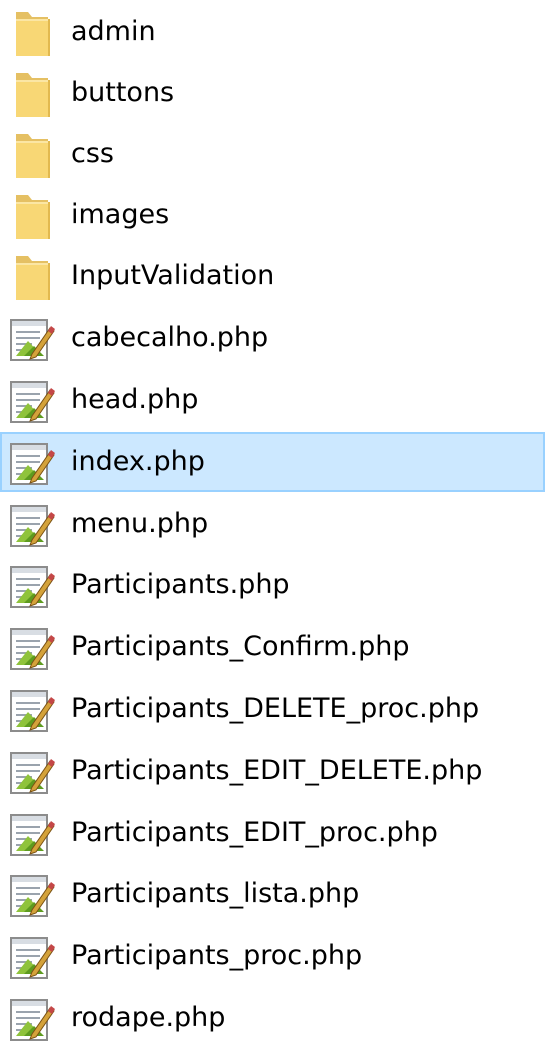 The width and height of the screenshot is (545, 1048). What do you see at coordinates (180, 584) in the screenshot?
I see `item-label: Participants.php` at bounding box center [180, 584].